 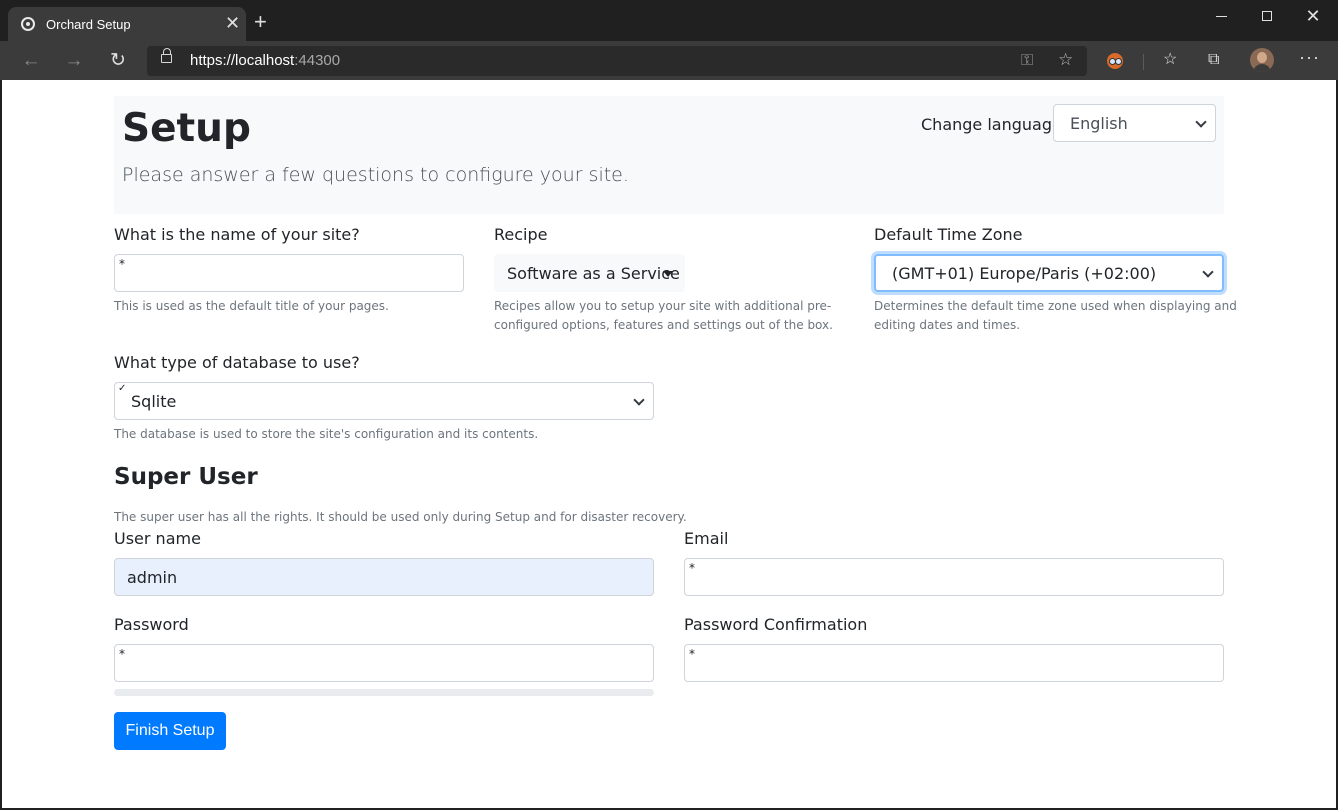 I want to click on tab-title: Orchard Setup, so click(x=88, y=24).